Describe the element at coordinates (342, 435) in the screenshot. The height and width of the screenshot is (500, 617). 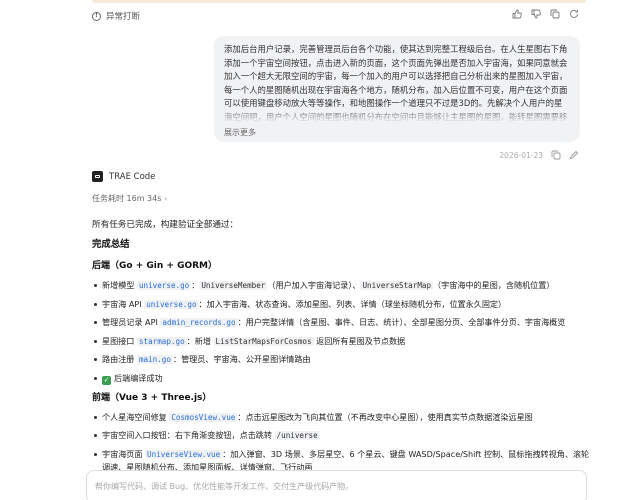
I see `list-item: 宇宙空间入口按钮：右下角渐变按钮，点击跳转 /universe` at that location.